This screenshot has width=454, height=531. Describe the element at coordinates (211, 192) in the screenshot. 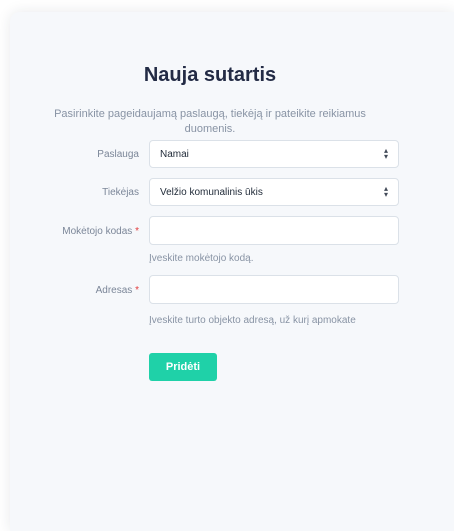

I see `supplier-select-value: Velžio komunalinis ūkis` at that location.